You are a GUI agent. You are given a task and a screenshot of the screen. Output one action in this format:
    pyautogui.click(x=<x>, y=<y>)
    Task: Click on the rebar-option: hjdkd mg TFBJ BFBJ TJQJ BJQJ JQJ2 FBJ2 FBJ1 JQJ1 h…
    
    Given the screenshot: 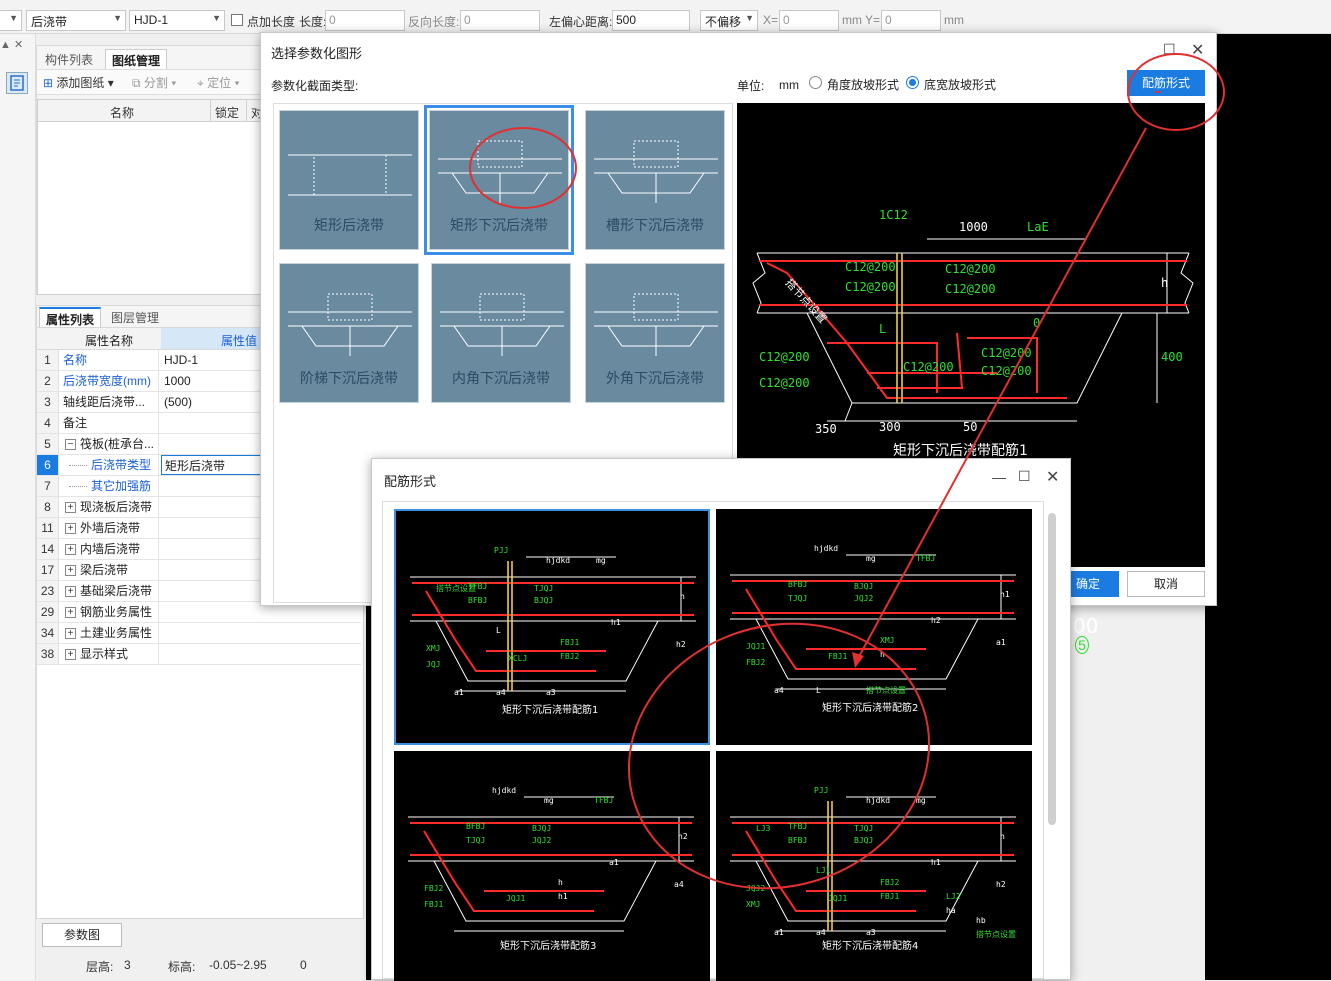 What is the action you would take?
    pyautogui.click(x=552, y=866)
    